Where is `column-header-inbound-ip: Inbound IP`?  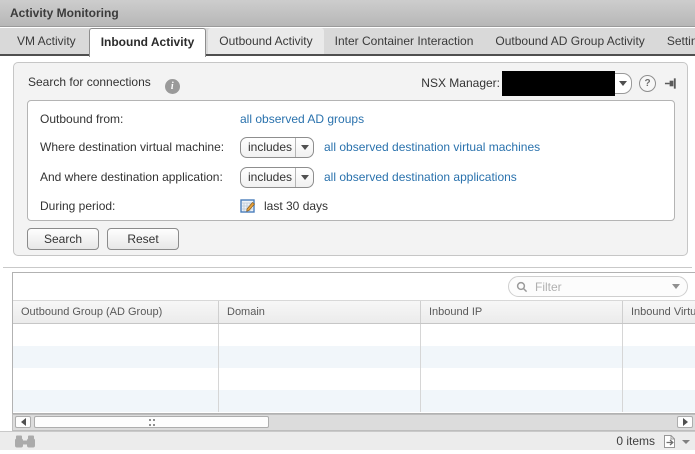 column-header-inbound-ip: Inbound IP is located at coordinates (522, 312).